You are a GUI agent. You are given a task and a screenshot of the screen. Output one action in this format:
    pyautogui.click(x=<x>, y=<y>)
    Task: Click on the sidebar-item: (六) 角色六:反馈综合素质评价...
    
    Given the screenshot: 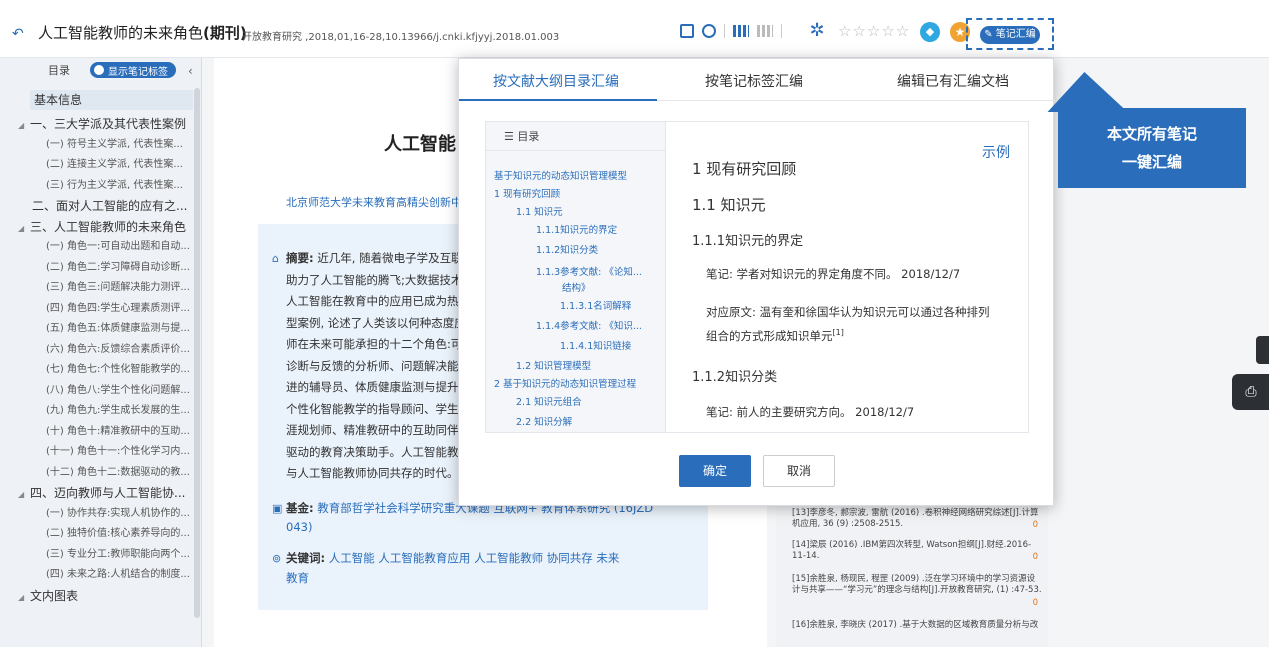 What is the action you would take?
    pyautogui.click(x=100, y=350)
    